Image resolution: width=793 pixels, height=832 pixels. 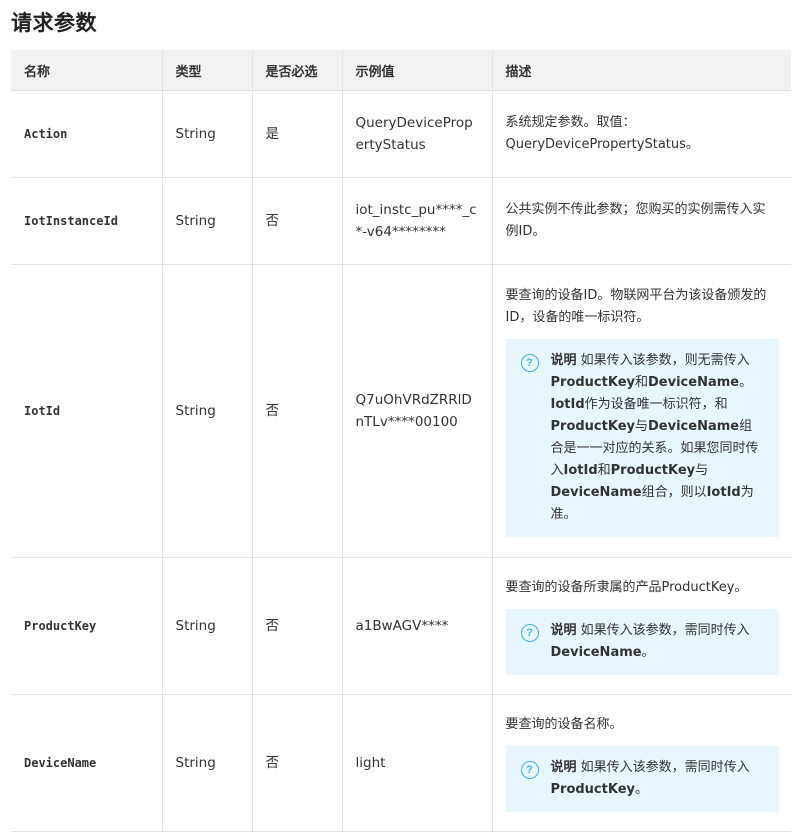 What do you see at coordinates (414, 134) in the screenshot?
I see `example-text: QueryDevicePropertyStatus` at bounding box center [414, 134].